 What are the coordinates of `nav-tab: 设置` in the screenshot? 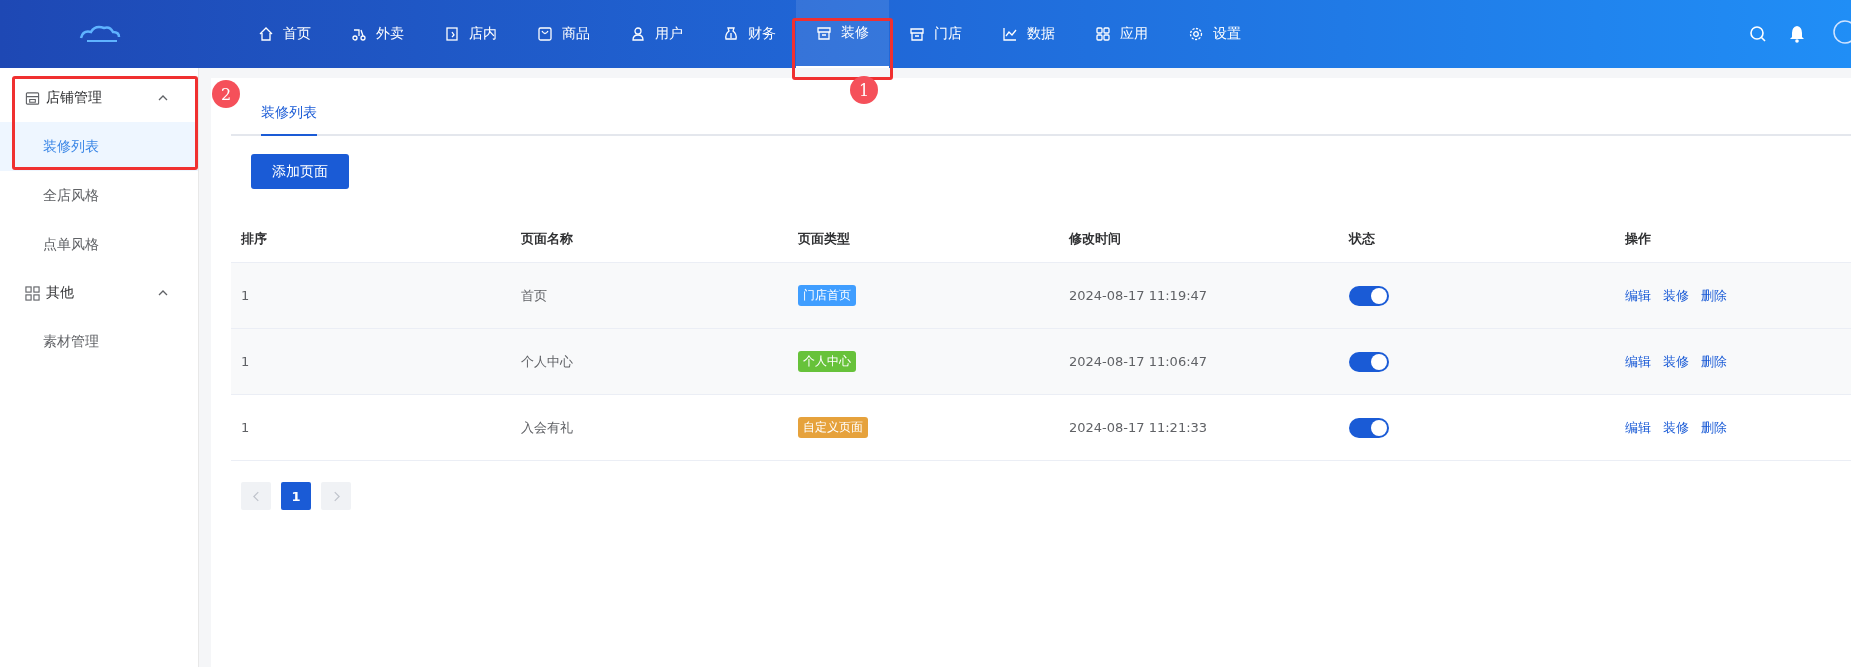 It's located at (1214, 34).